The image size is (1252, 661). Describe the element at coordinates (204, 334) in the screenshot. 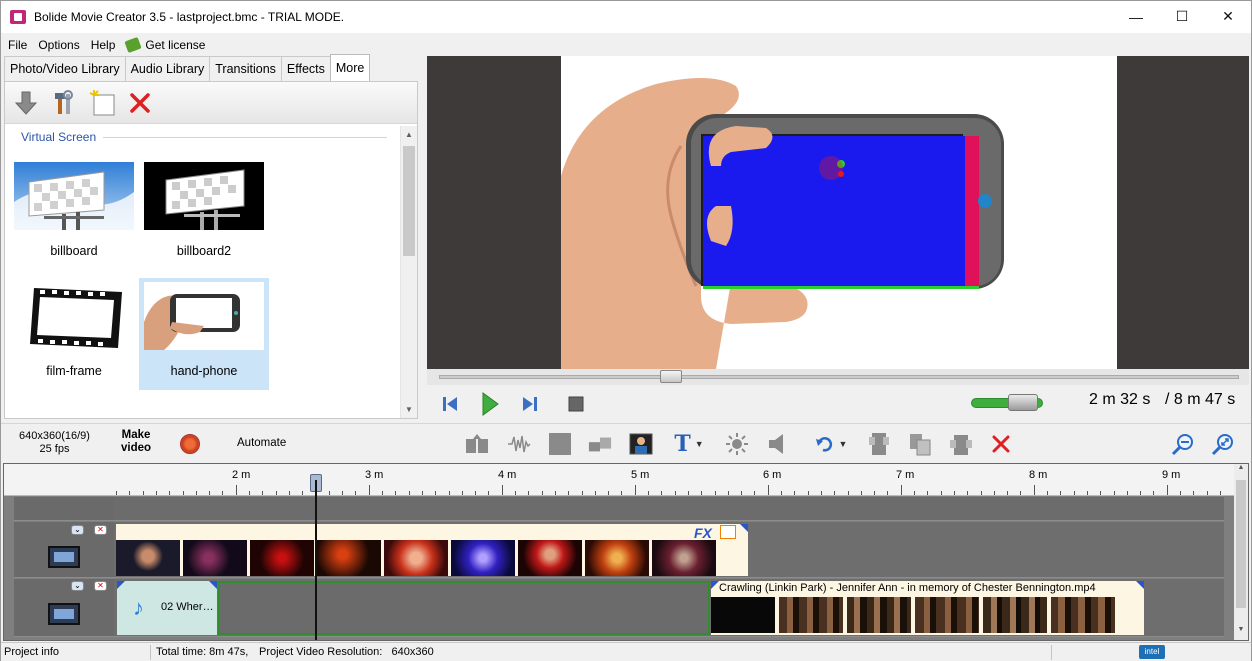

I see `library-item-hand-phone: hand-phone` at that location.